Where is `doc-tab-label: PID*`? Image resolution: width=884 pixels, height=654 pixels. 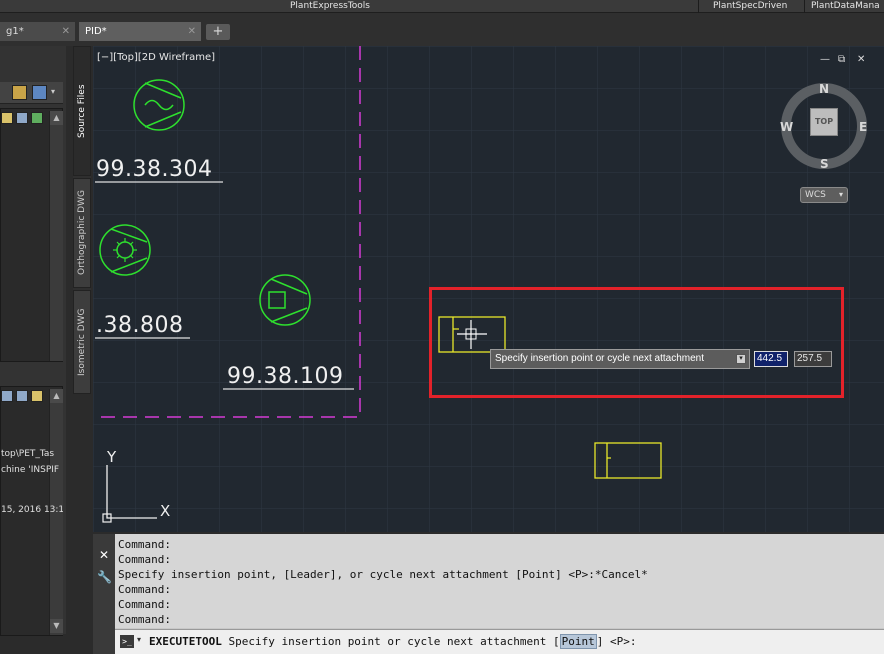
doc-tab-label: PID* is located at coordinates (96, 31).